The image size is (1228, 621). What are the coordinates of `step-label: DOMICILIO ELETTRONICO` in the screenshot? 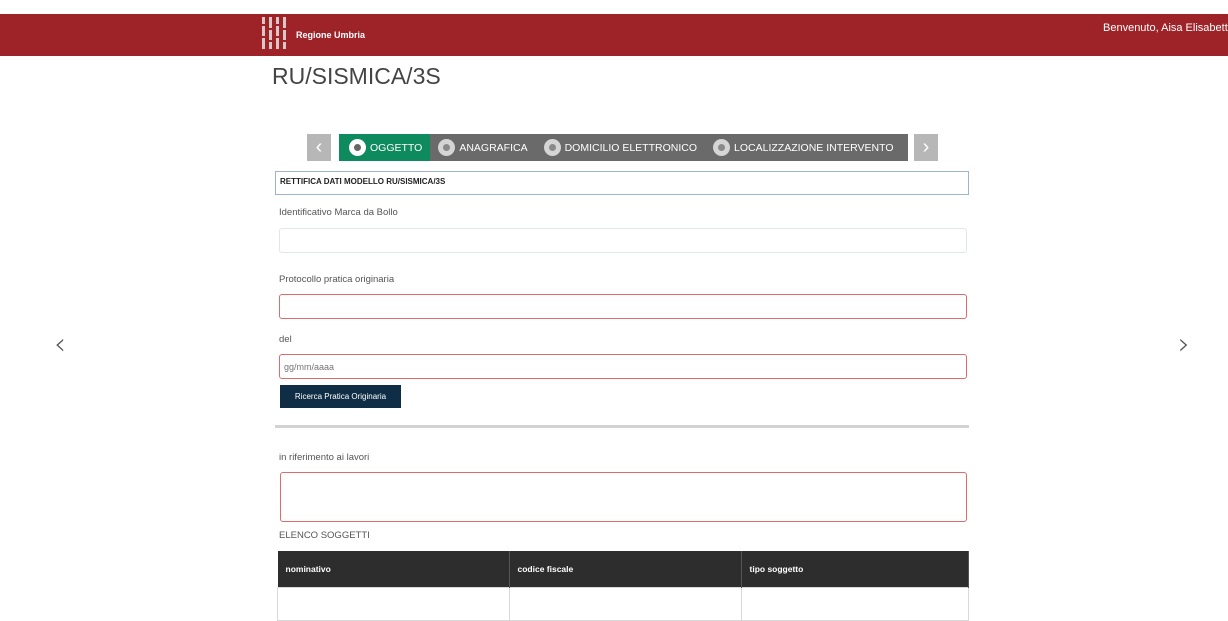 It's located at (631, 147).